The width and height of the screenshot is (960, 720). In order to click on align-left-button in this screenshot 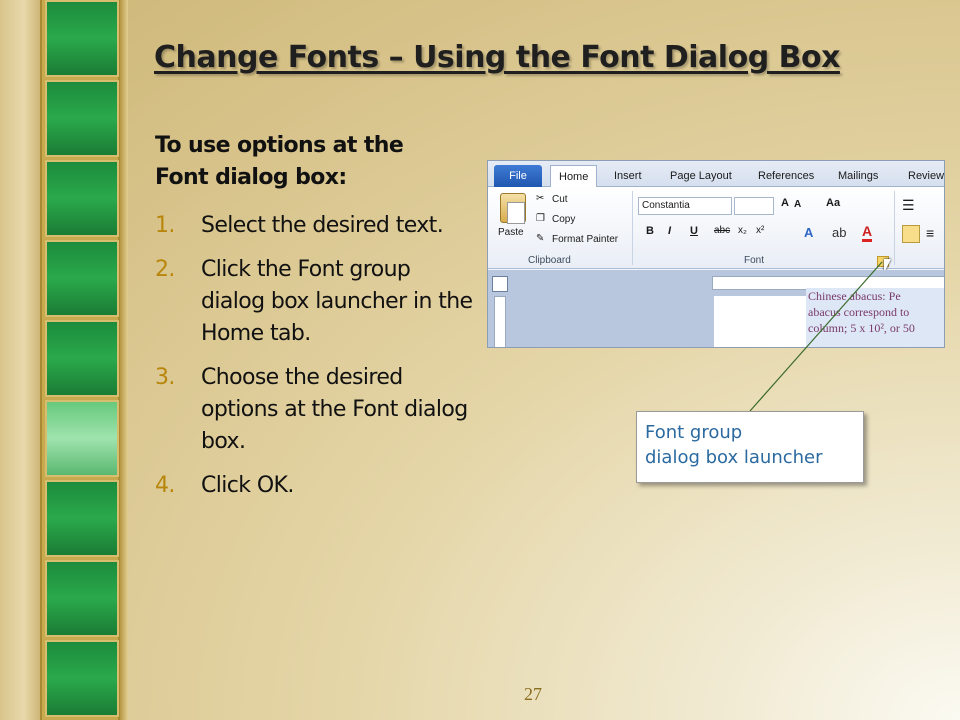, I will do `click(911, 234)`.